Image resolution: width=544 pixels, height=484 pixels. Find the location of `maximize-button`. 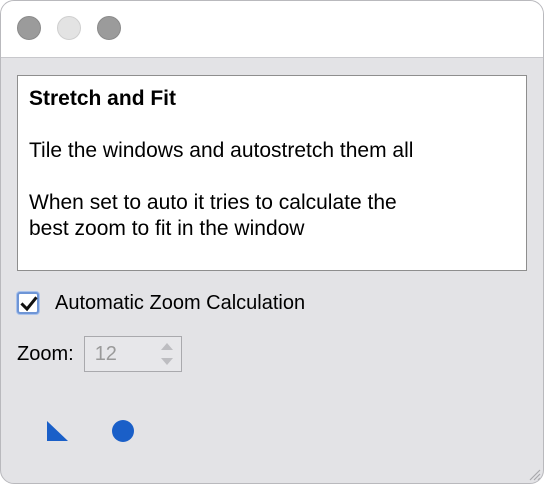

maximize-button is located at coordinates (109, 28).